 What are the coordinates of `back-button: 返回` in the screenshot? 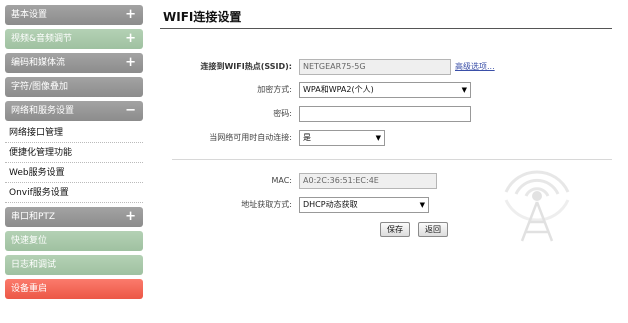 It's located at (433, 229).